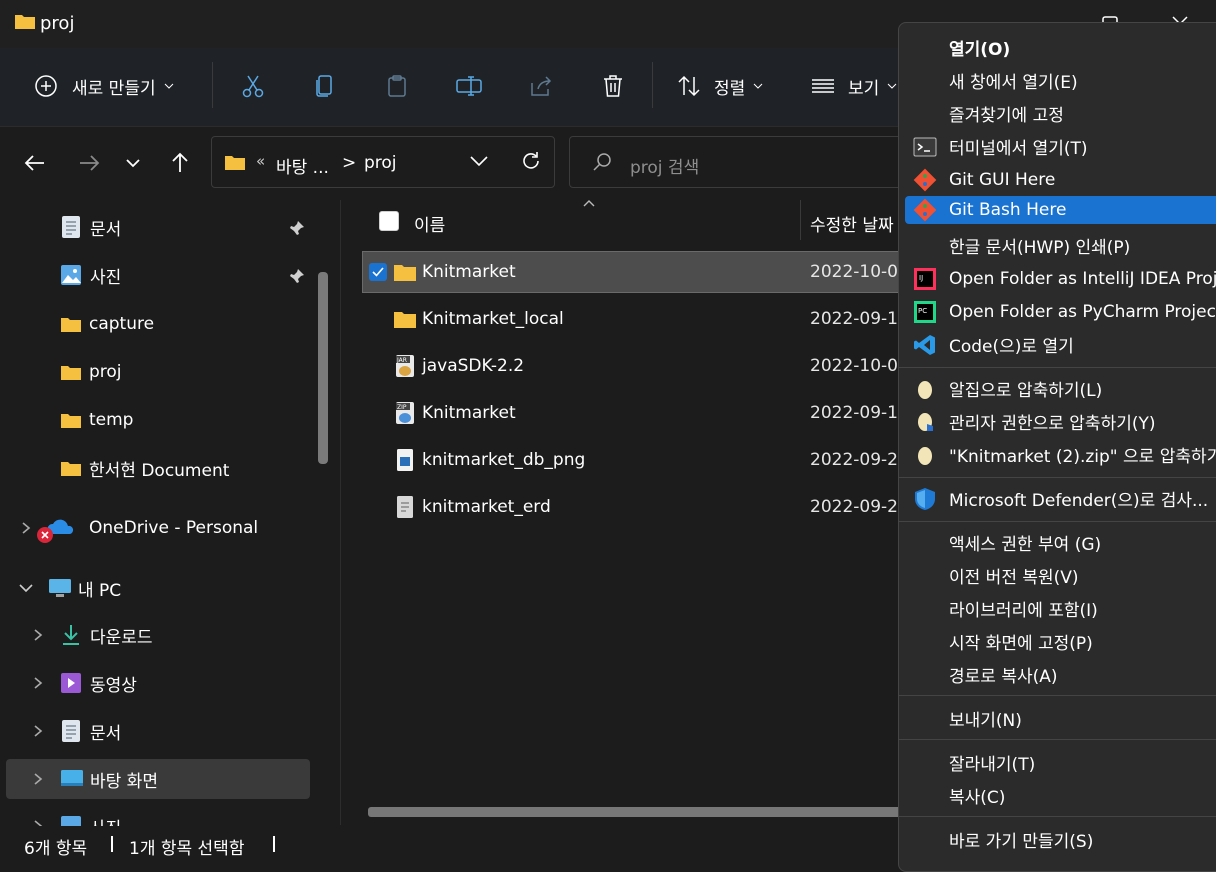  Describe the element at coordinates (719, 86) in the screenshot. I see `sort-button: 정렬` at that location.